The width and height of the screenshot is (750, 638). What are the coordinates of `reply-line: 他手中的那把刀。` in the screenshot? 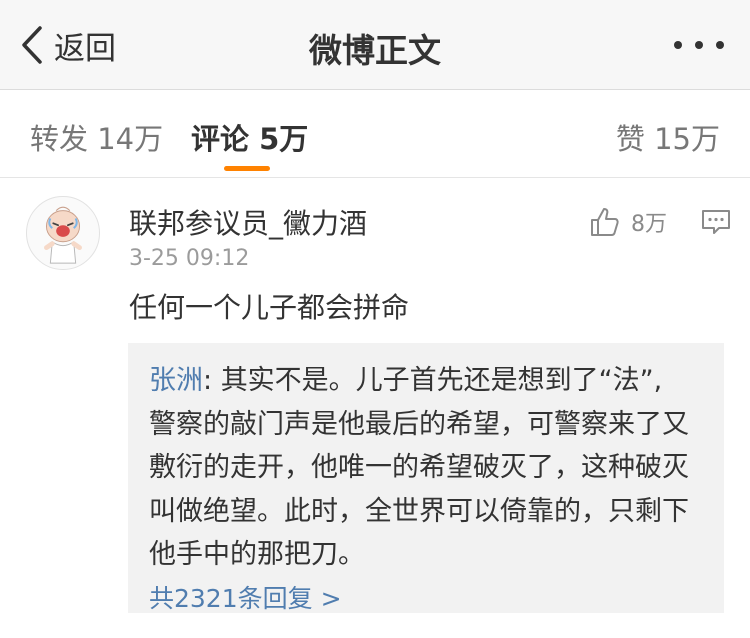 It's located at (257, 554).